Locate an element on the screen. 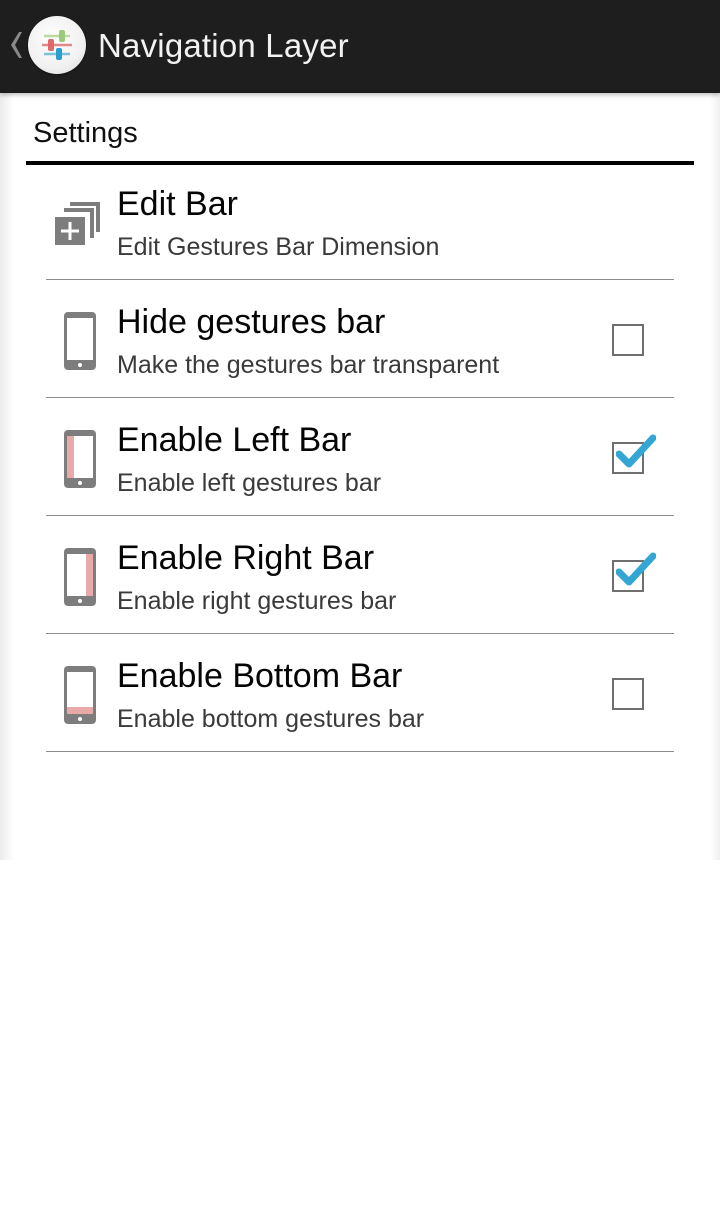 The width and height of the screenshot is (720, 1227). enable-right-bar-checkbox is located at coordinates (634, 572).